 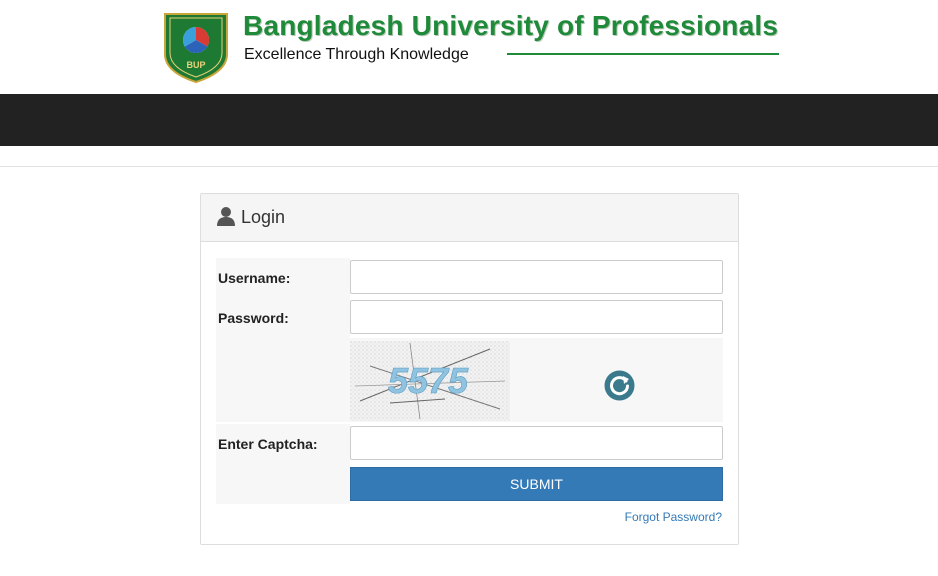 I want to click on captcha-image: 5575, so click(x=430, y=381).